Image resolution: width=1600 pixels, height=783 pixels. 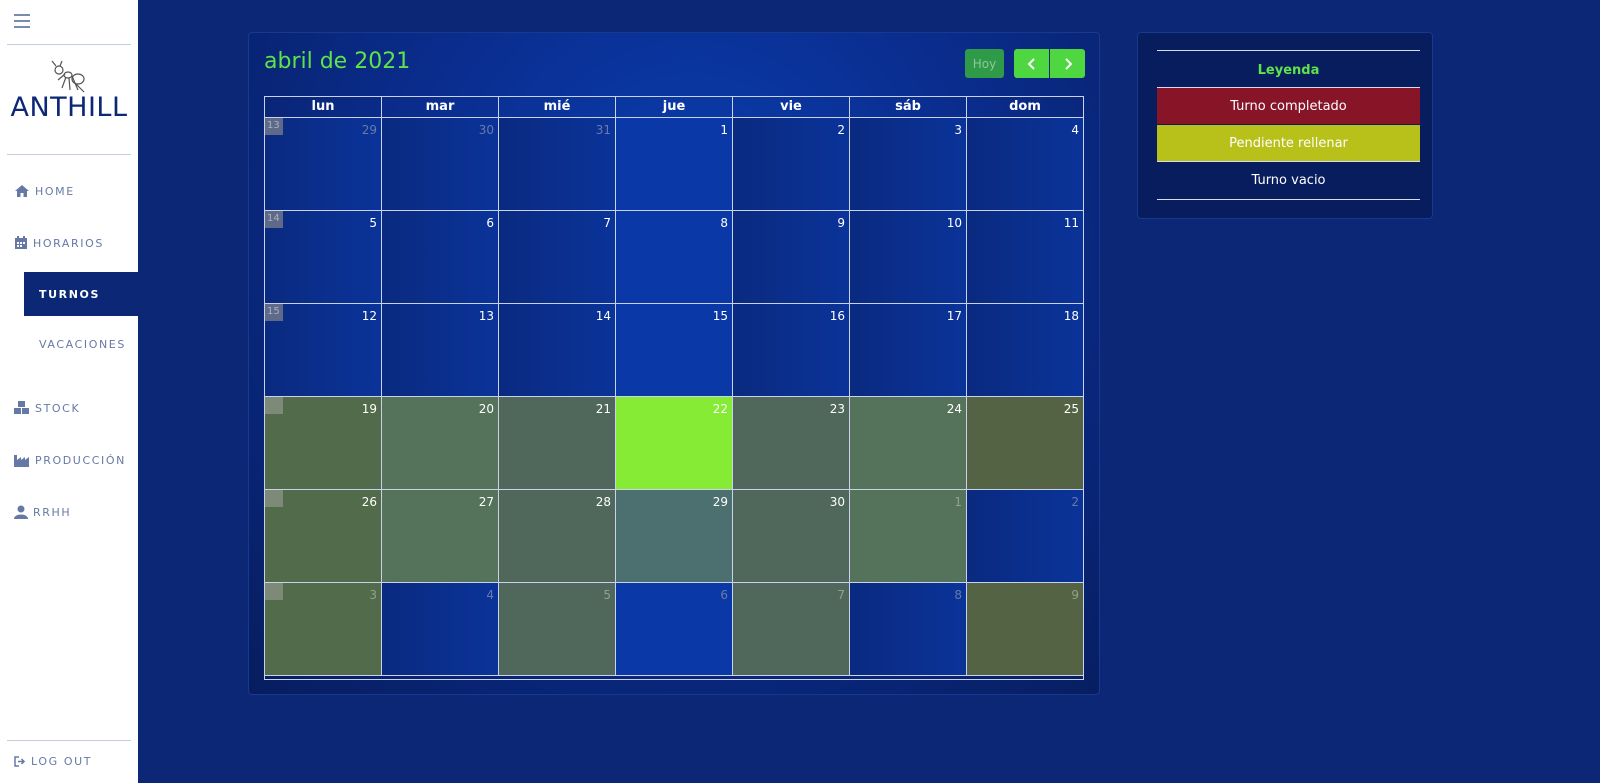 I want to click on day-number: 24, so click(x=954, y=409).